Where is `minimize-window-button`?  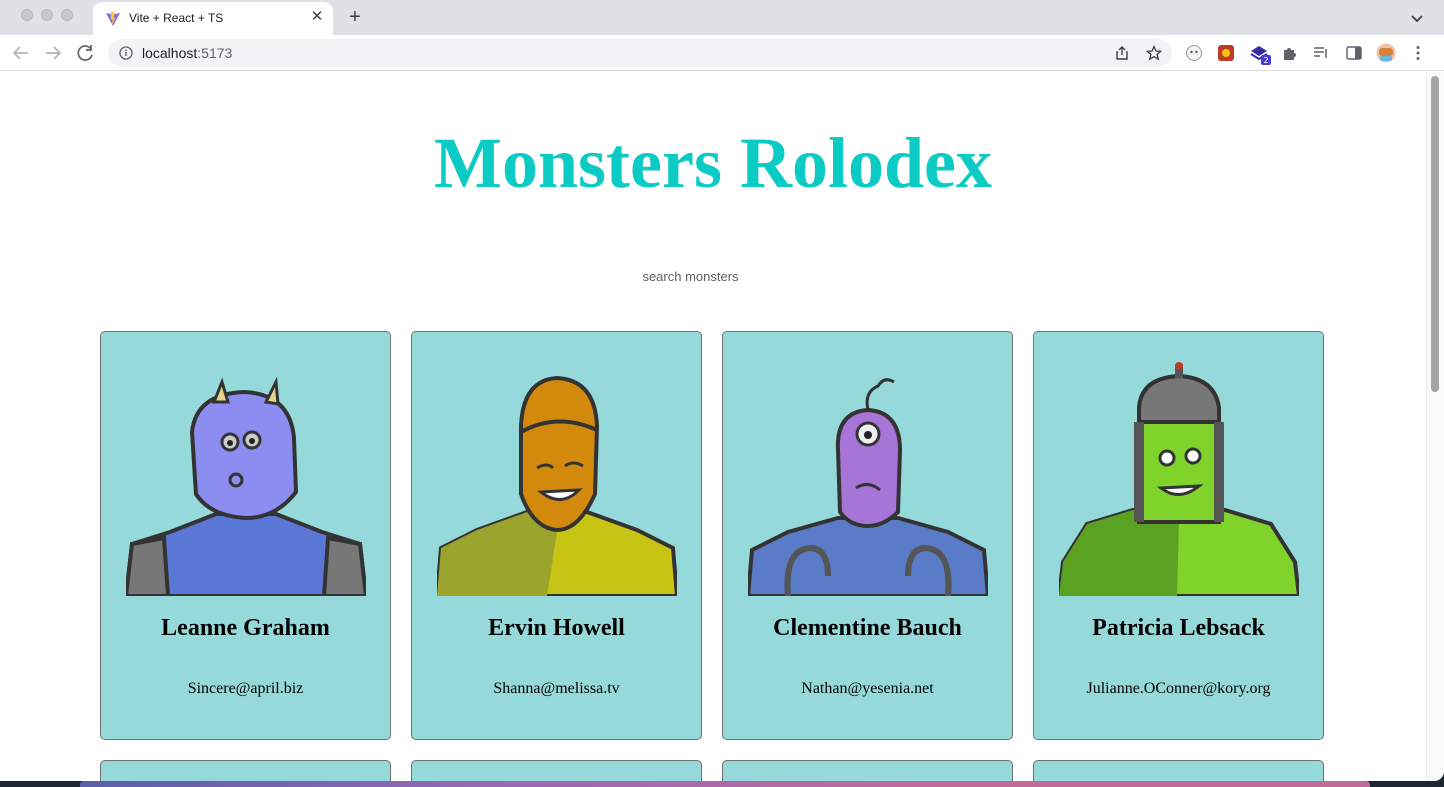
minimize-window-button is located at coordinates (47, 15).